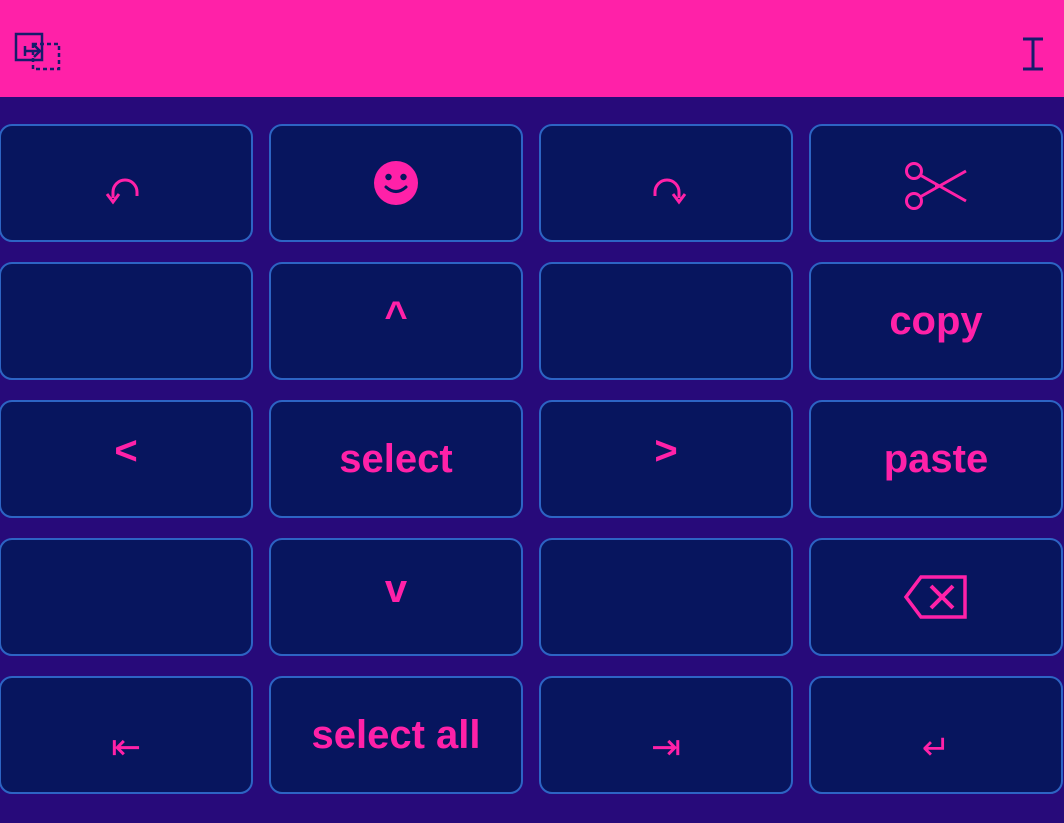  I want to click on redo-icon, so click(670, 191).